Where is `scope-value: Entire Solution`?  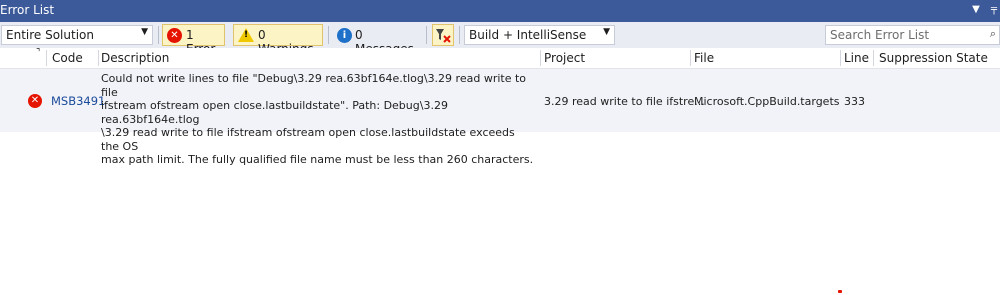
scope-value: Entire Solution is located at coordinates (50, 35).